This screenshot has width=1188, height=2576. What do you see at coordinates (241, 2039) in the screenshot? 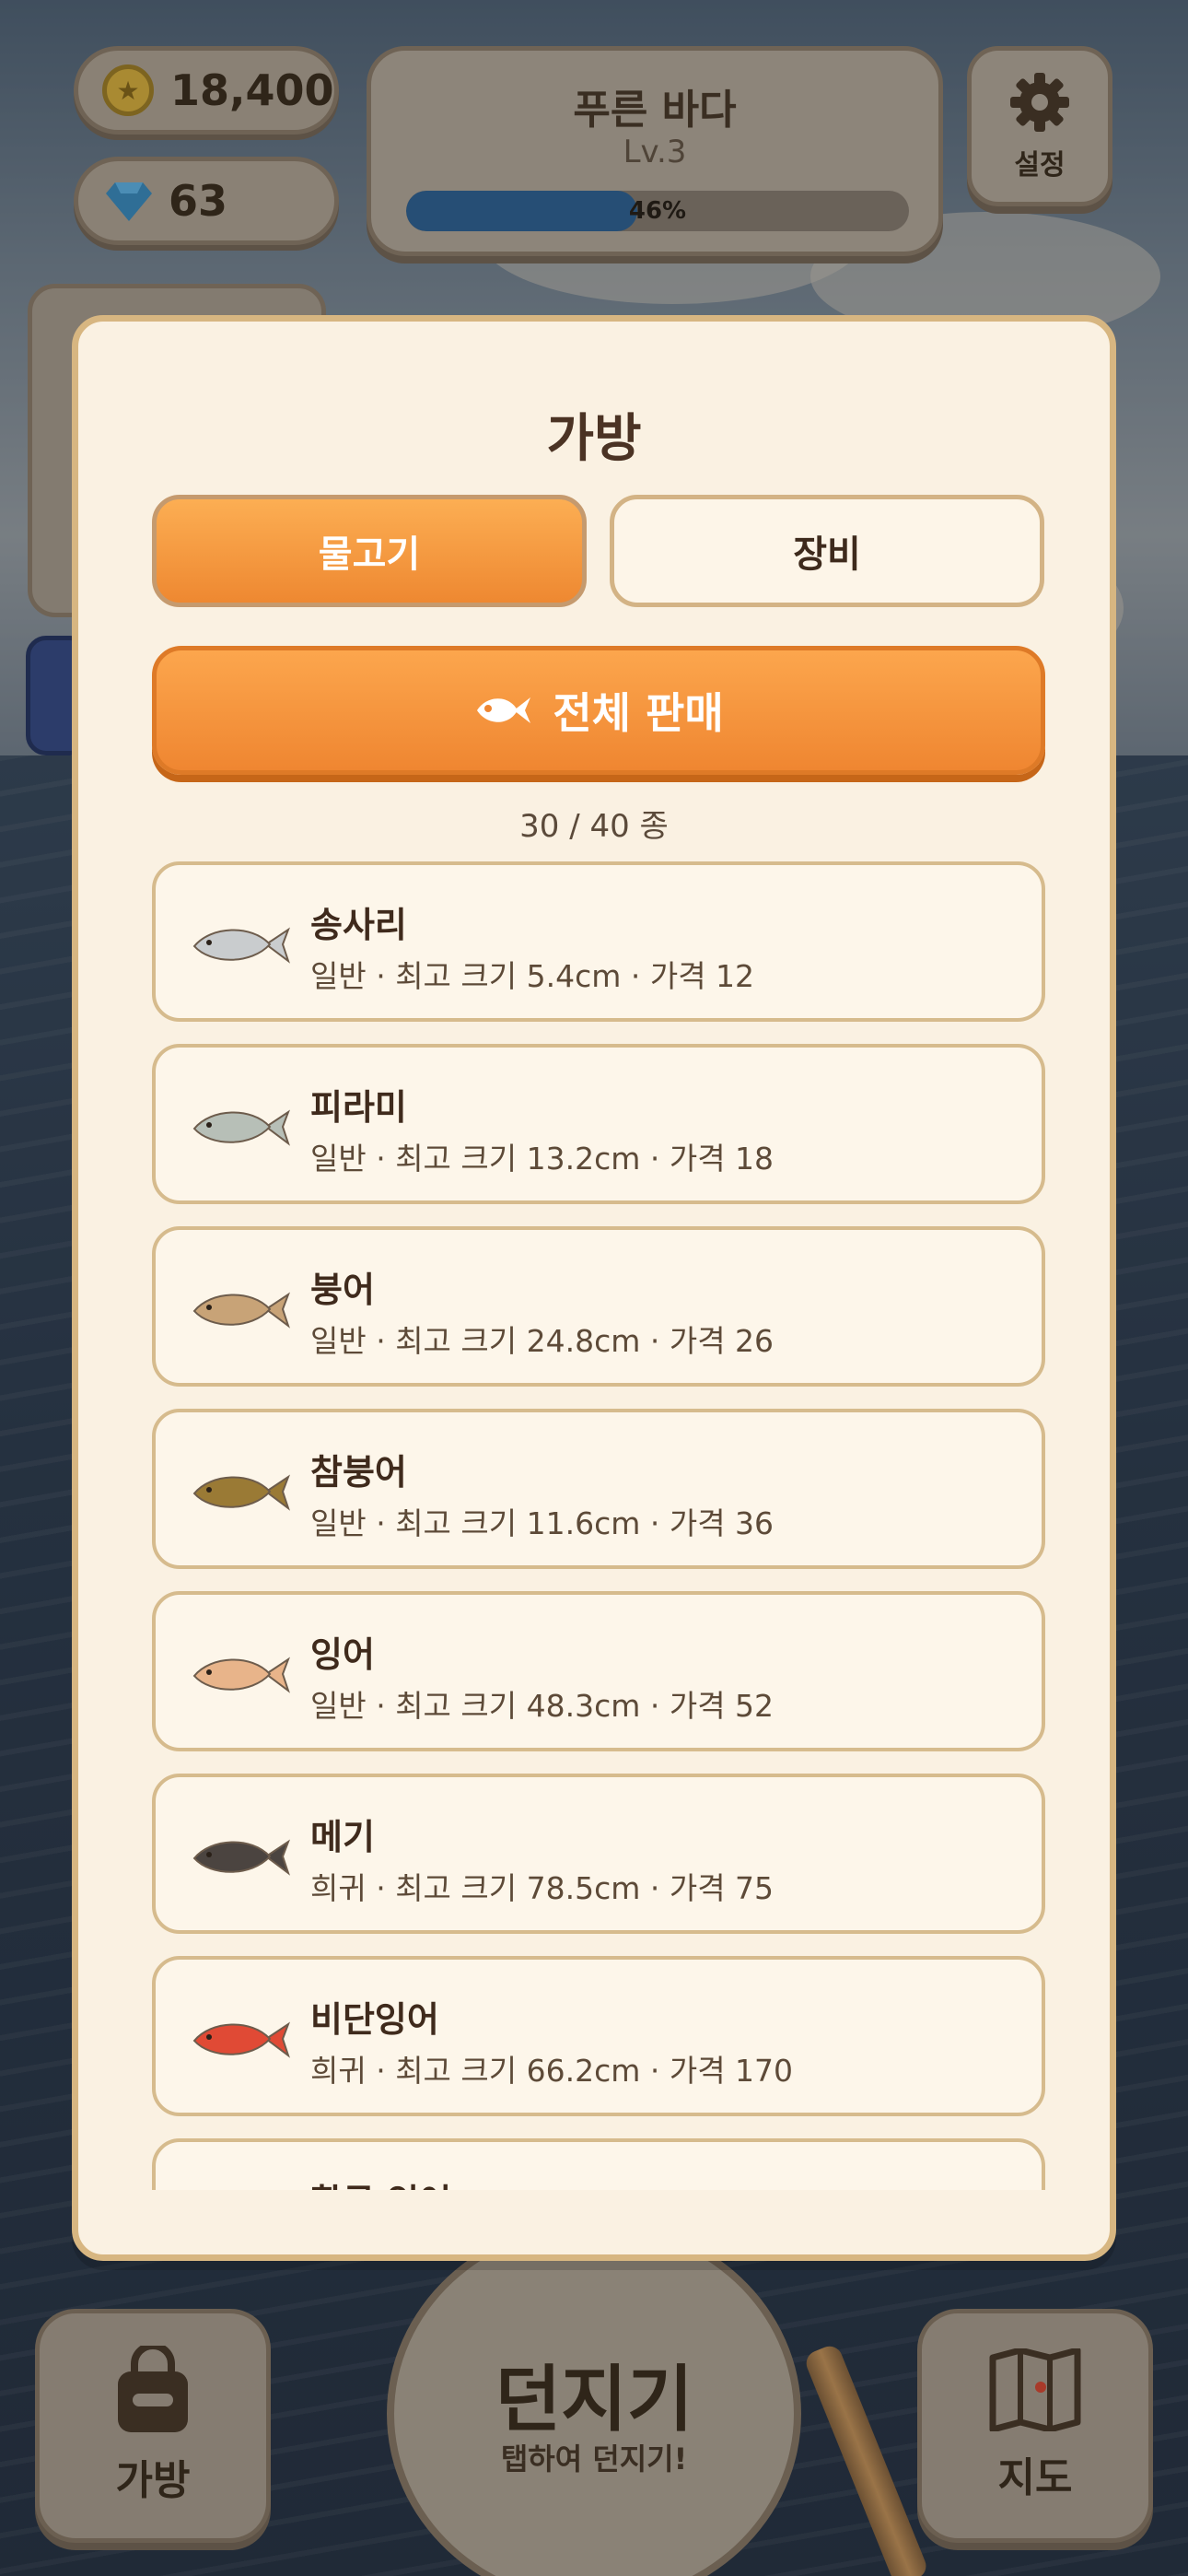
I see `fish-koi-icon` at bounding box center [241, 2039].